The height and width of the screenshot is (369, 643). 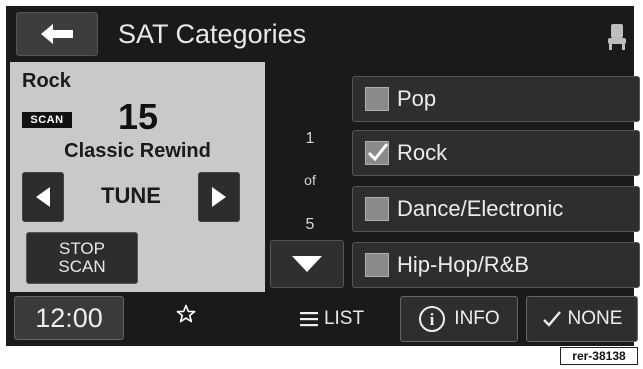 I want to click on page-total: 5, so click(x=310, y=224).